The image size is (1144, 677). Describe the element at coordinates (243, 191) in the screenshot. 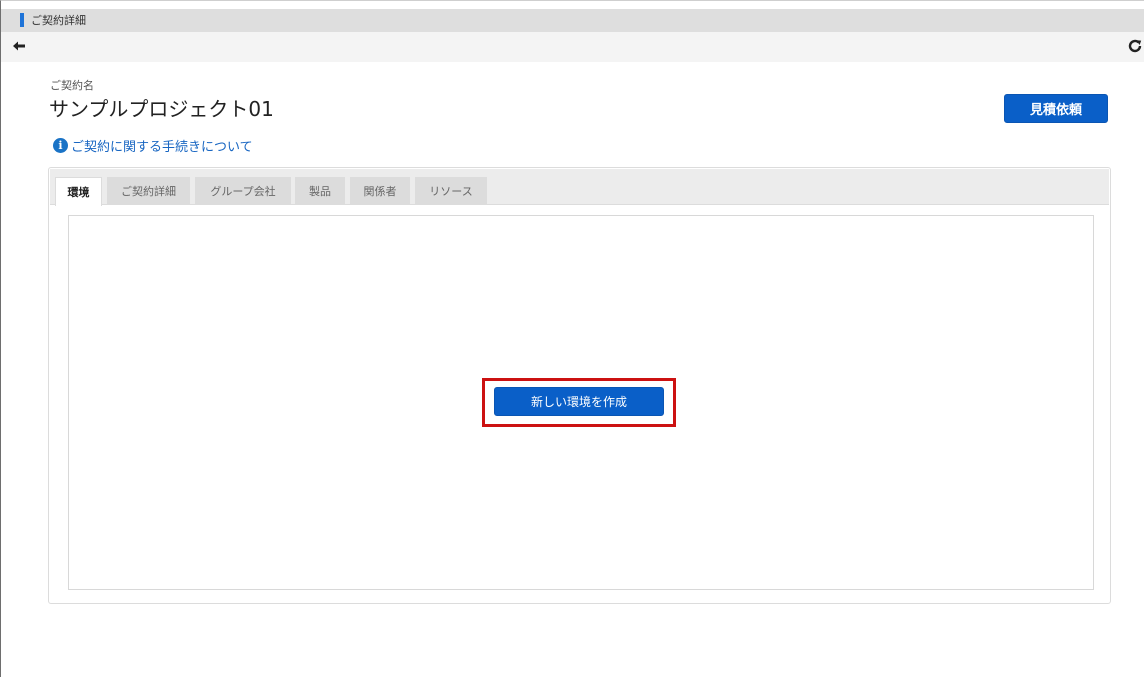

I see `tab-group-companies: グループ会社` at that location.